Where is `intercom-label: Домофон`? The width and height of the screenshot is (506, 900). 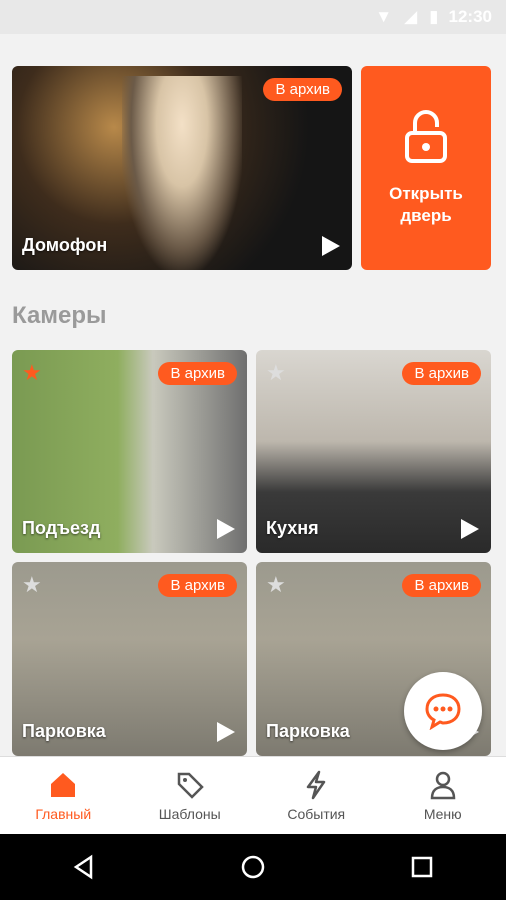 intercom-label: Домофон is located at coordinates (65, 245).